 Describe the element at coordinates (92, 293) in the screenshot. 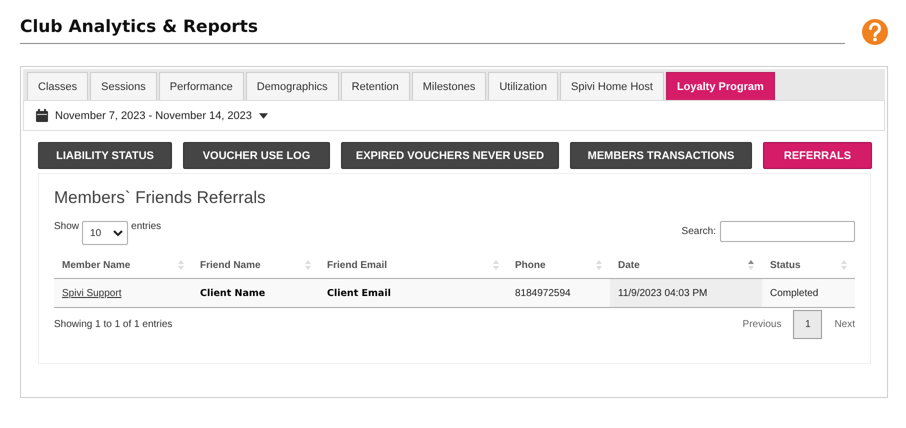

I see `member-link: Spivi Support` at that location.